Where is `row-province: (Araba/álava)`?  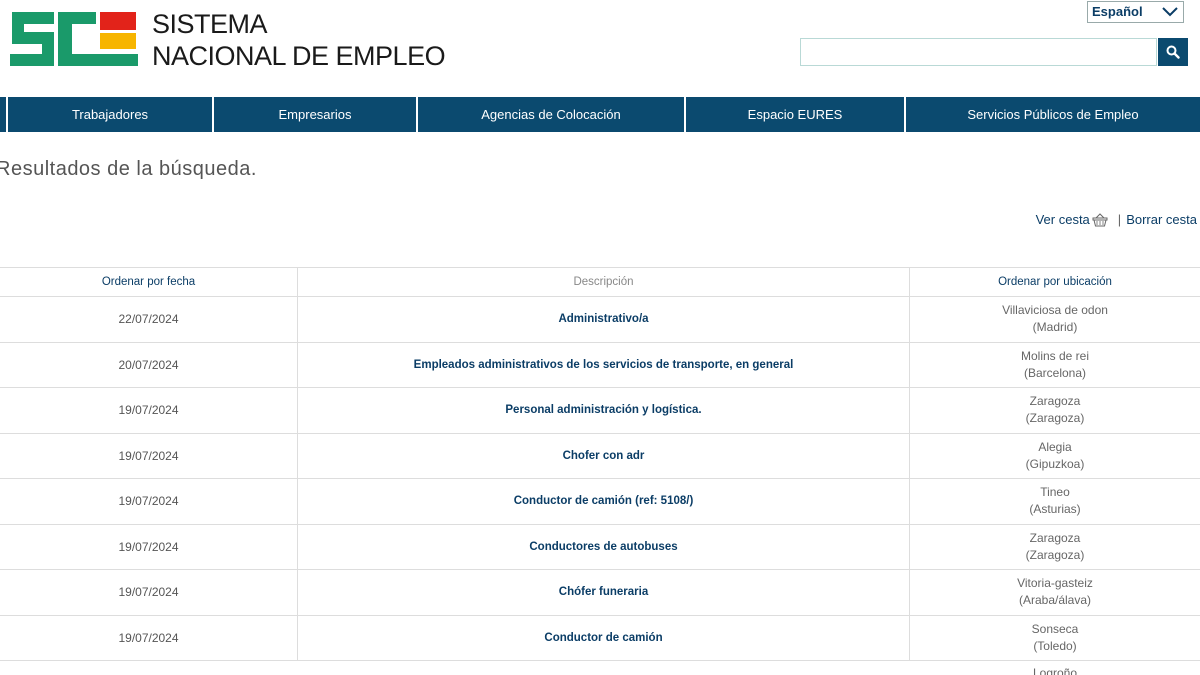
row-province: (Araba/álava) is located at coordinates (1055, 600).